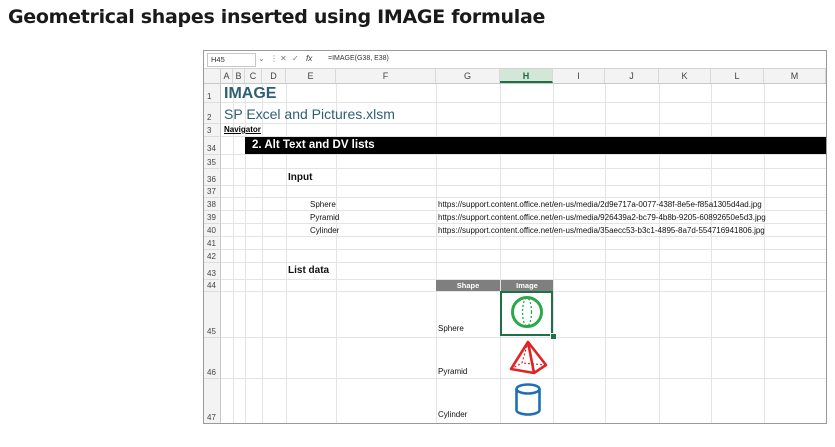 The width and height of the screenshot is (835, 447). What do you see at coordinates (358, 59) in the screenshot?
I see `formula-input: =IMAGE(G38, E38)` at bounding box center [358, 59].